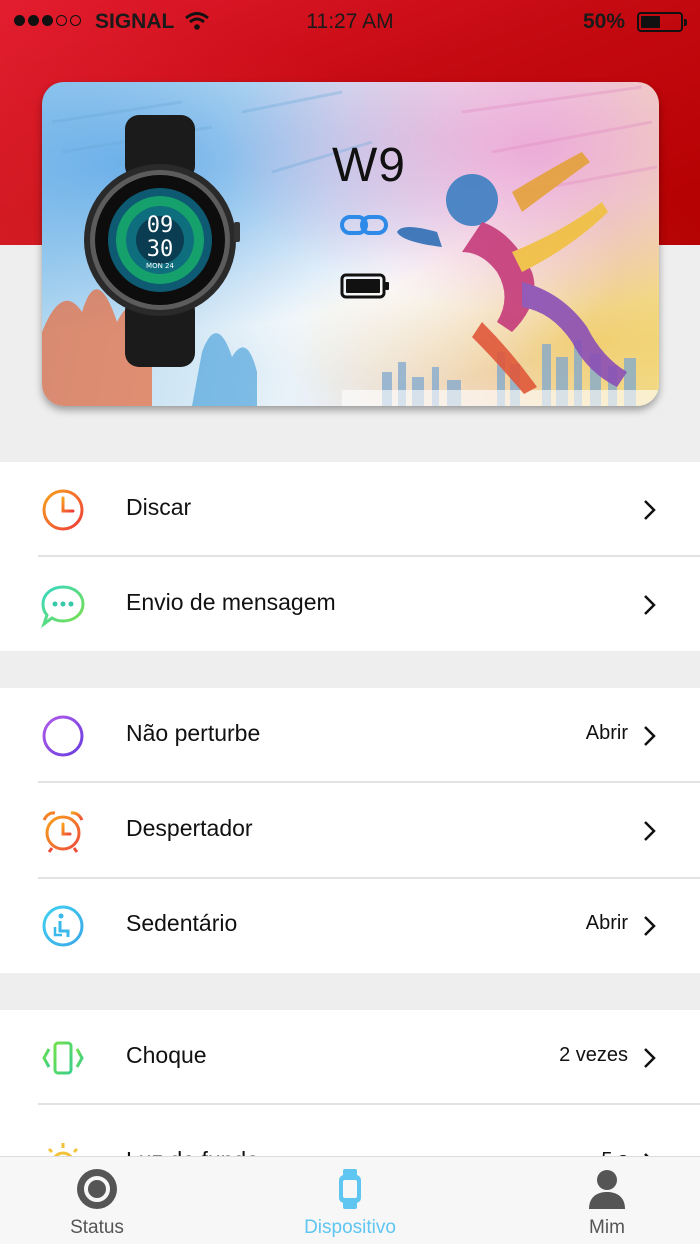 This screenshot has width=700, height=1244. Describe the element at coordinates (604, 21) in the screenshot. I see `battery-percent: 50%` at that location.